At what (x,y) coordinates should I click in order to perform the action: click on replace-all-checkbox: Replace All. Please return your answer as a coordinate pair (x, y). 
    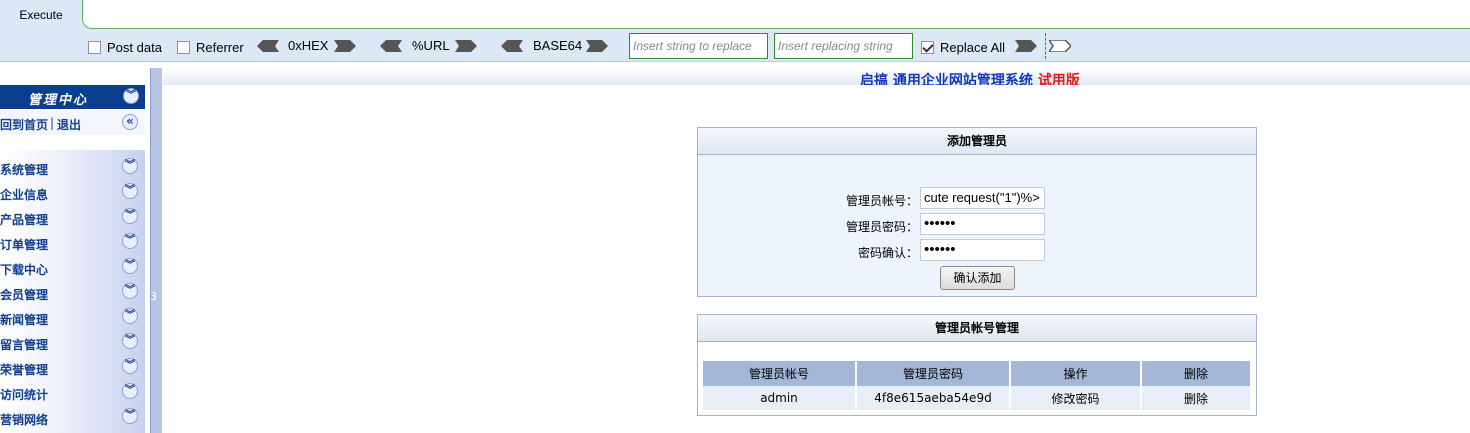
    Looking at the image, I should click on (963, 47).